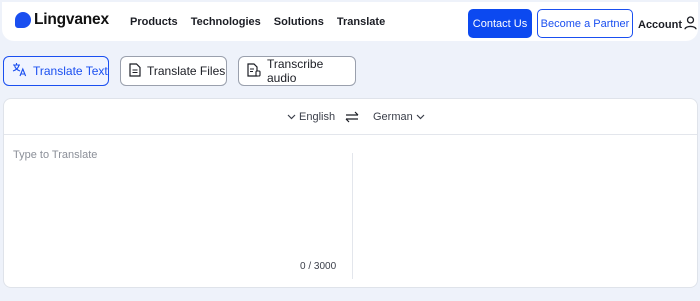  I want to click on swap-icon, so click(352, 117).